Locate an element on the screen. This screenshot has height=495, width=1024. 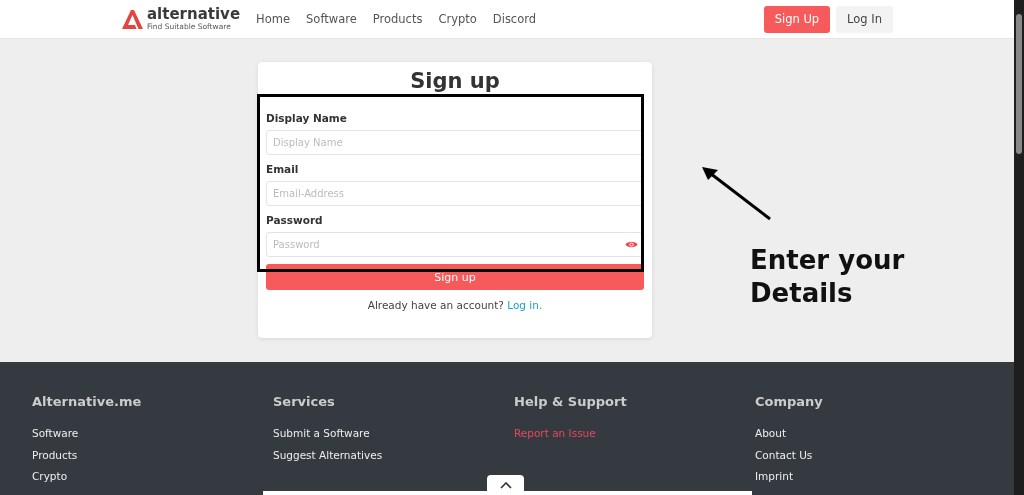
caret-up-icon is located at coordinates (505, 485).